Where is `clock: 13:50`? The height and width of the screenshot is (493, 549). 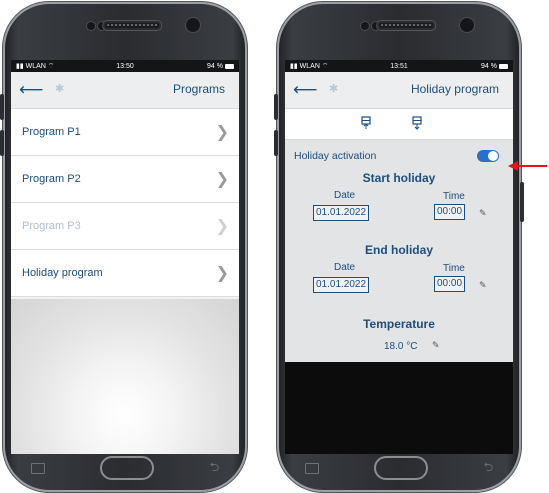 clock: 13:50 is located at coordinates (125, 66).